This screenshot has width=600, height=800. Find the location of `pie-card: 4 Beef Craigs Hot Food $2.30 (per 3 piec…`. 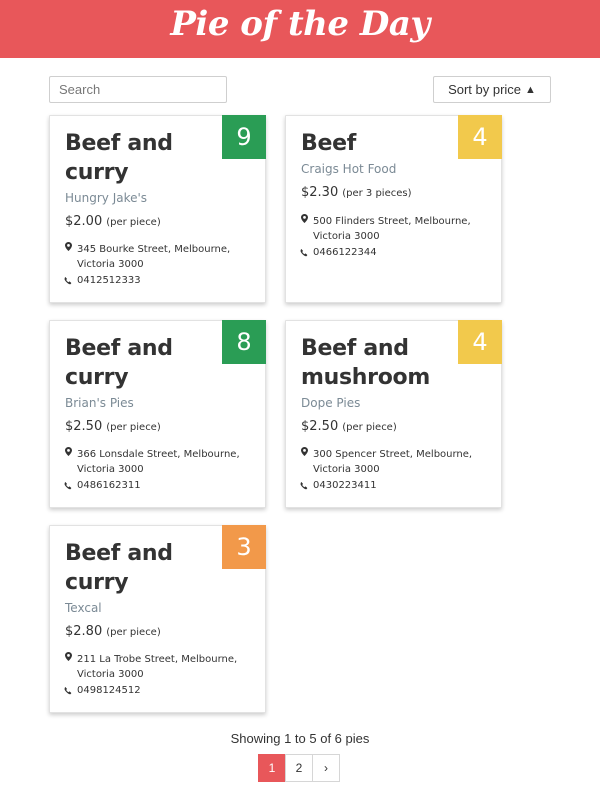

pie-card: 4 Beef Craigs Hot Food $2.30 (per 3 piec… is located at coordinates (393, 209).